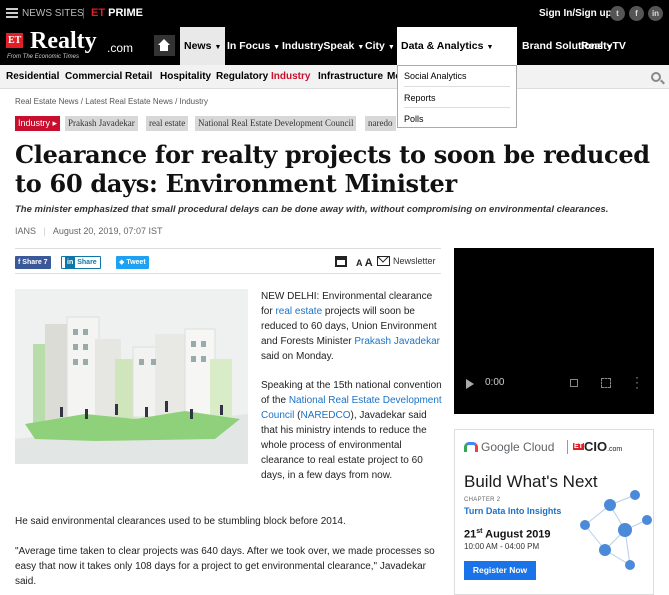 The height and width of the screenshot is (595, 669). Describe the element at coordinates (12, 13) in the screenshot. I see `hamburger-menu-icon` at that location.